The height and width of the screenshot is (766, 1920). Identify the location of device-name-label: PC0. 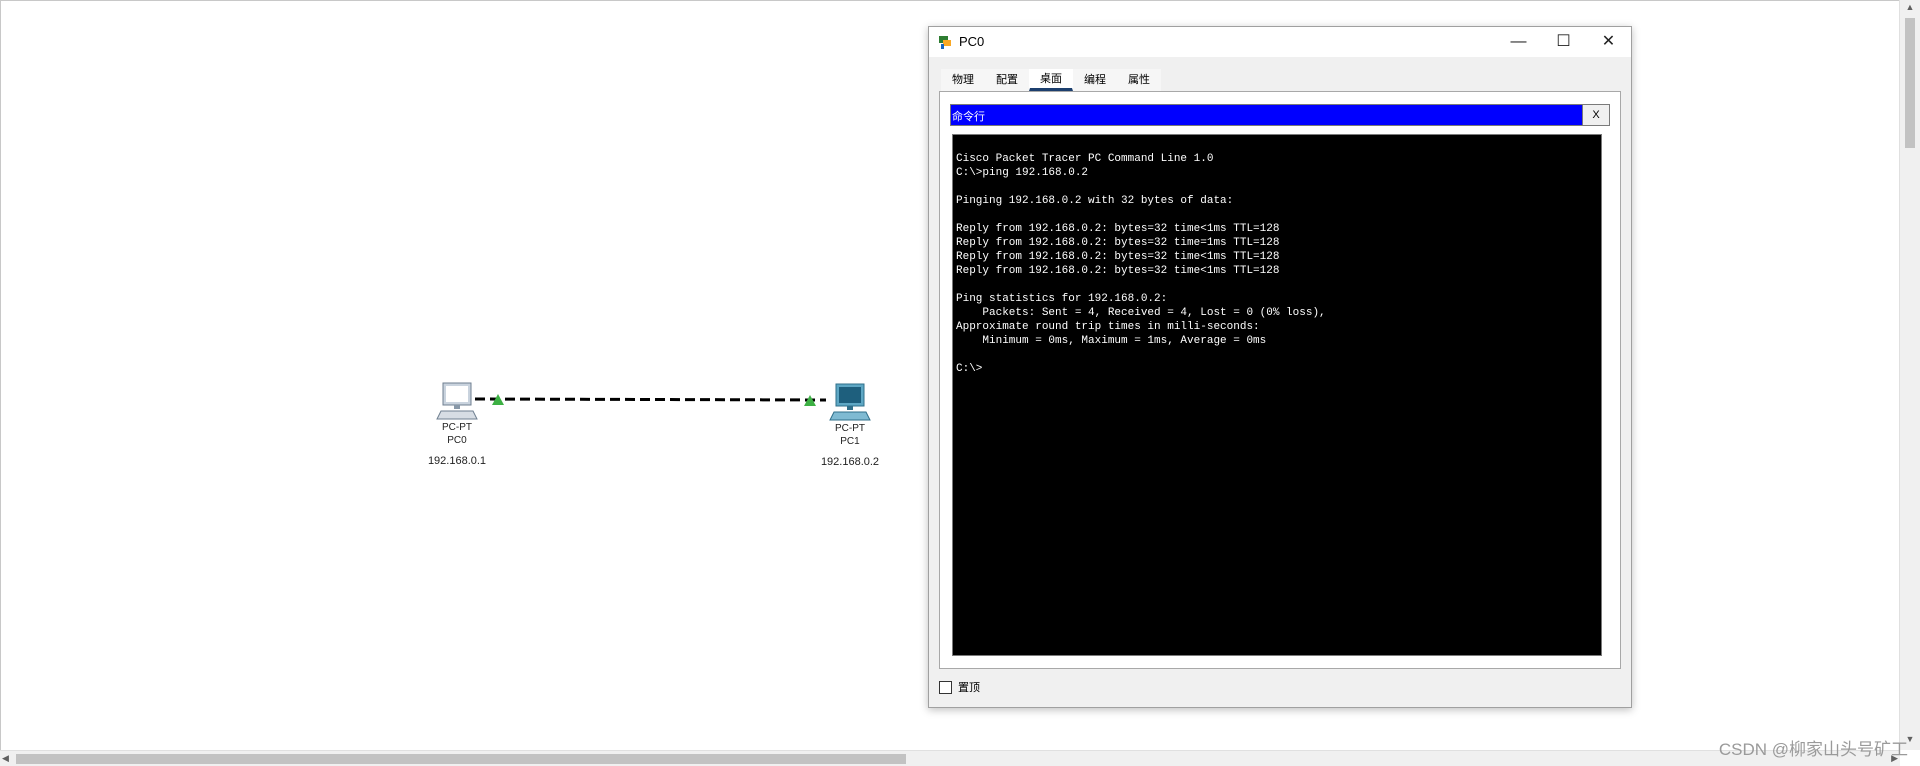
(457, 440).